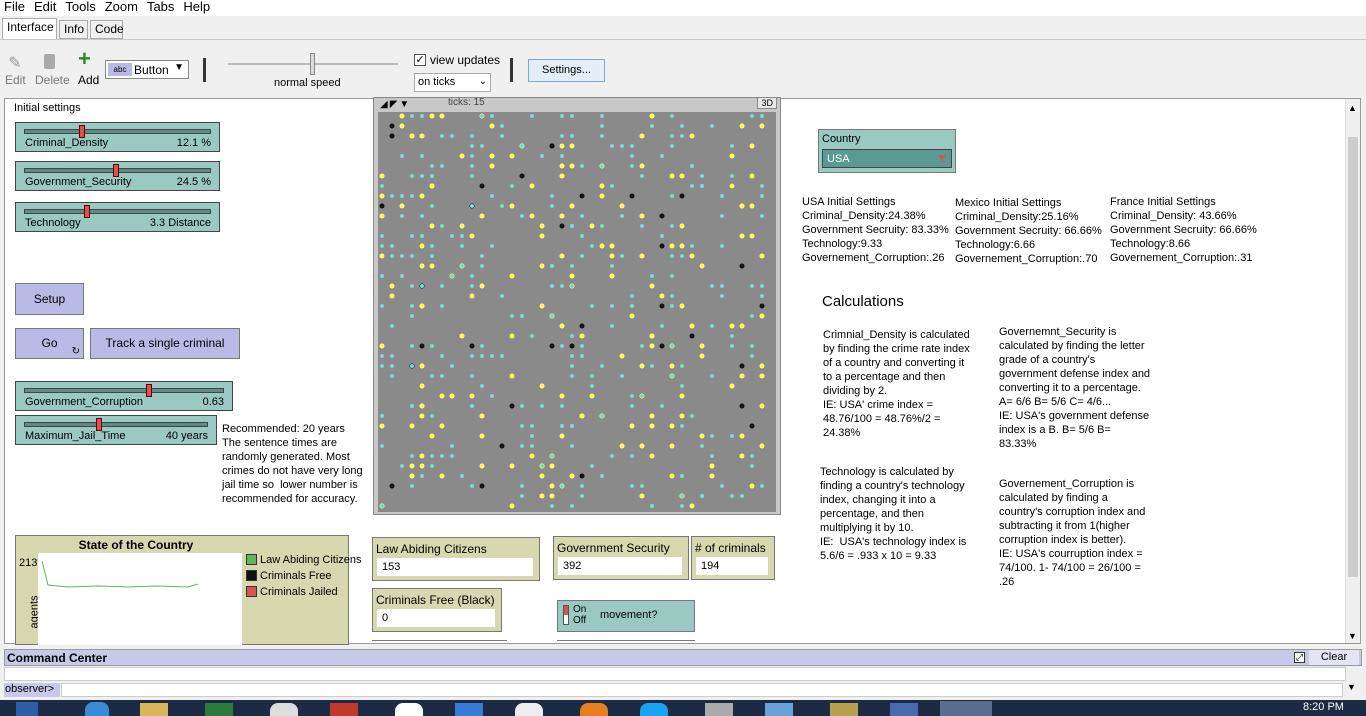 The image size is (1366, 716). What do you see at coordinates (122, 7) in the screenshot?
I see `menu-zoom: Zoom` at bounding box center [122, 7].